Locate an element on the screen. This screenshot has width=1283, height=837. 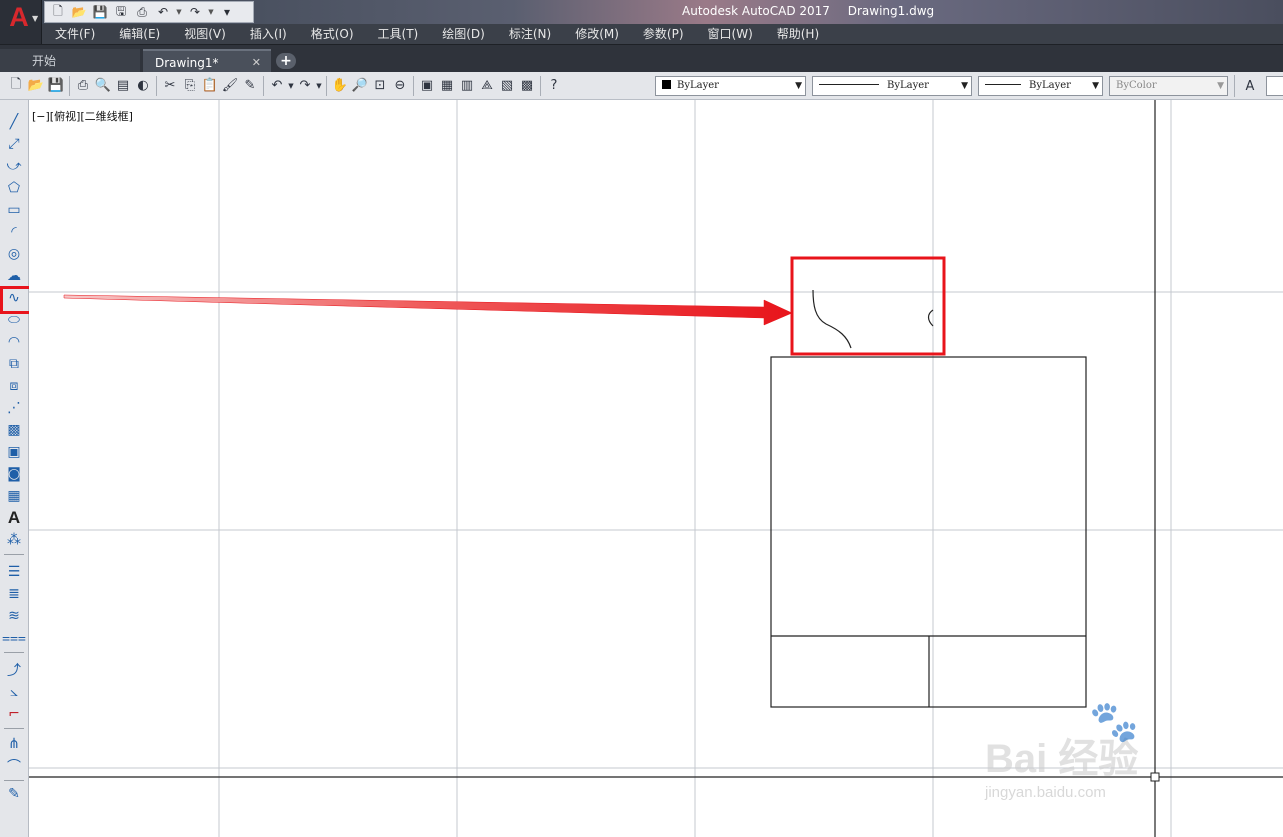
paste-icon: 📋 is located at coordinates (210, 86).